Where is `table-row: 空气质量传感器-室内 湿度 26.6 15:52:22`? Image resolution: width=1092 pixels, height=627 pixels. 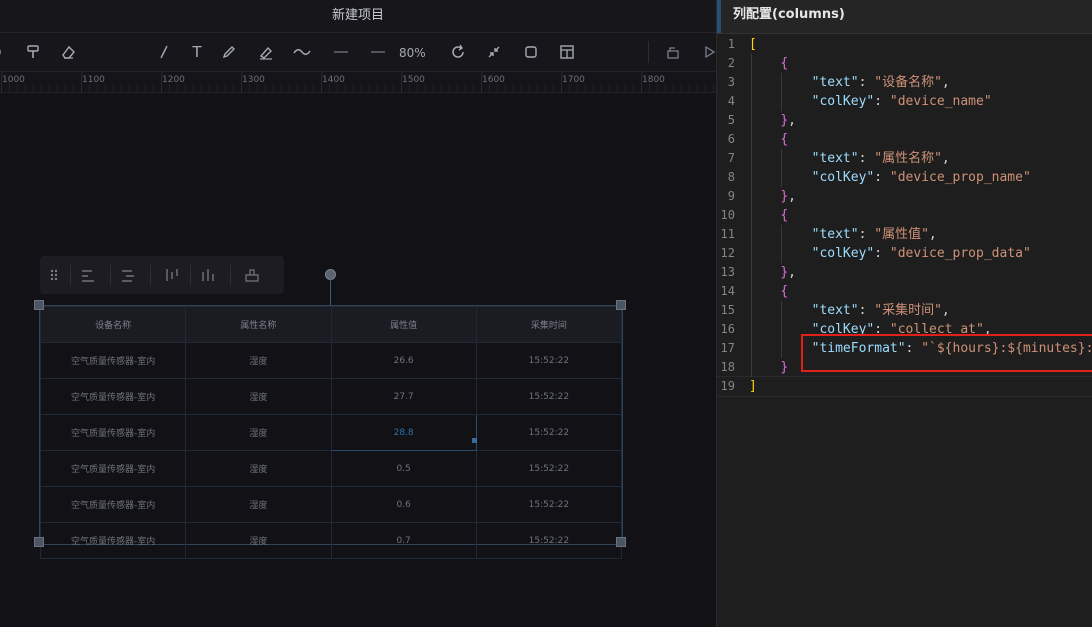 table-row: 空气质量传感器-室内 湿度 26.6 15:52:22 is located at coordinates (331, 360).